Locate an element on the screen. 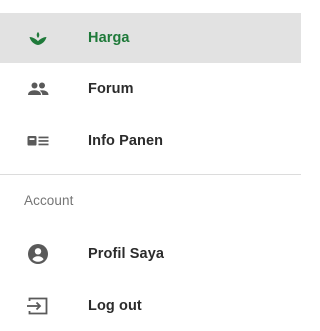 The width and height of the screenshot is (320, 331). menu-item-harga: Harga is located at coordinates (150, 38).